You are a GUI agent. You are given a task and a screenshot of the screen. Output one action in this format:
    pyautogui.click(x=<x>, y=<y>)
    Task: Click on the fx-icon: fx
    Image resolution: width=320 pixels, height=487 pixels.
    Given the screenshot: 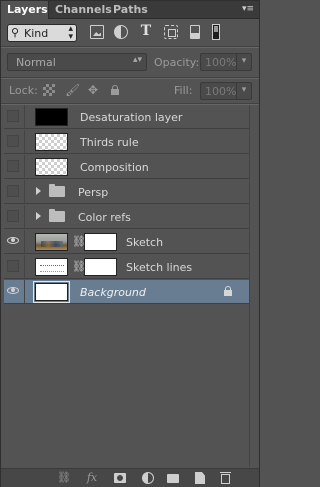 What is the action you would take?
    pyautogui.click(x=92, y=478)
    